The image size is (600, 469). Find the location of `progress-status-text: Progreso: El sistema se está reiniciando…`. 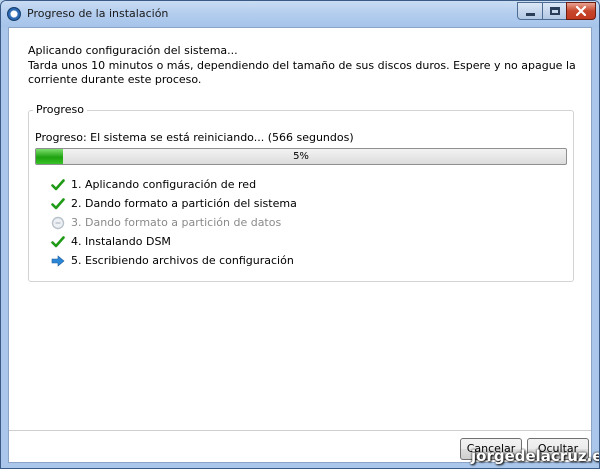

progress-status-text: Progreso: El sistema se está reiniciando… is located at coordinates (194, 137).